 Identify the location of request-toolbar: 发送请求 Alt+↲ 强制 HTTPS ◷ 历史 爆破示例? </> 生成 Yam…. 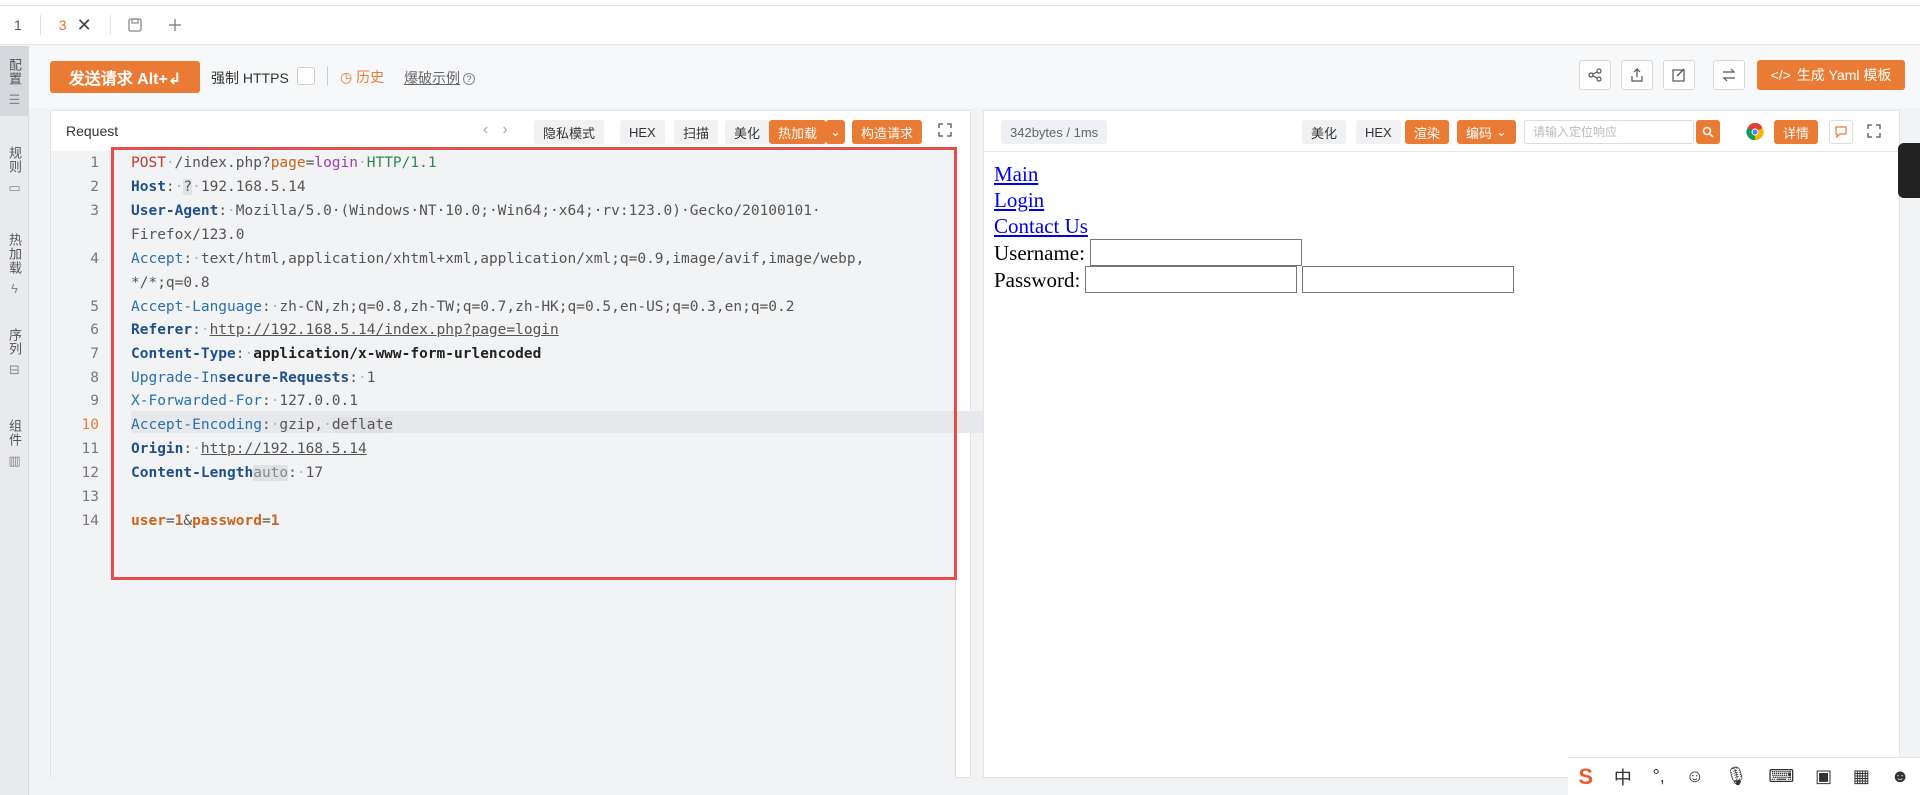
(974, 77).